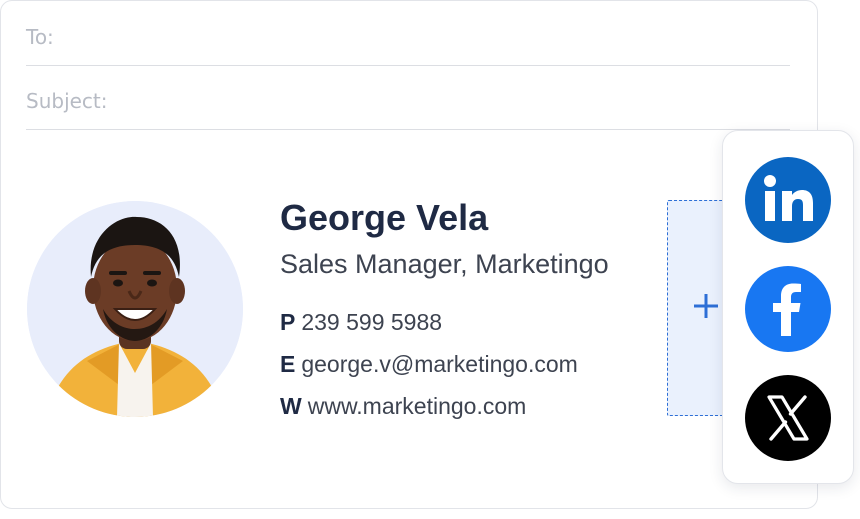  I want to click on signature-email: Egeorge.v@marketingo.com, so click(429, 364).